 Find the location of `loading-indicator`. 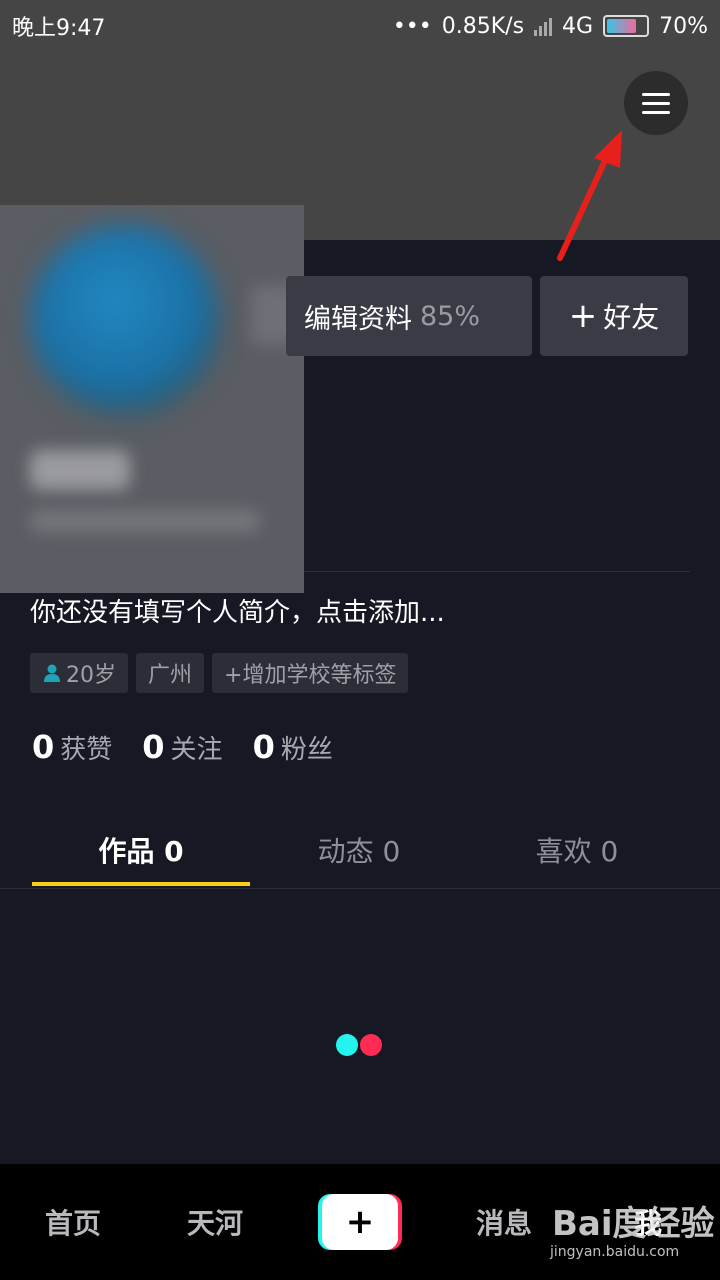

loading-indicator is located at coordinates (359, 1045).